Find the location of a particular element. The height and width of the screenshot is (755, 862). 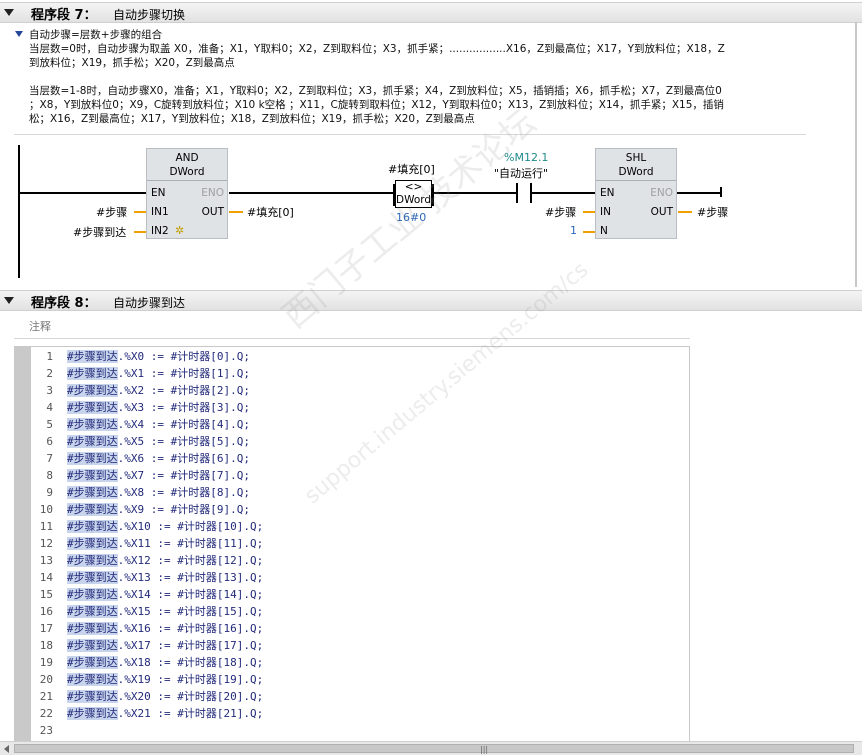

code-line: 14 #步骤到达.%X13 := #计时器[13].Q; is located at coordinates (358, 577).